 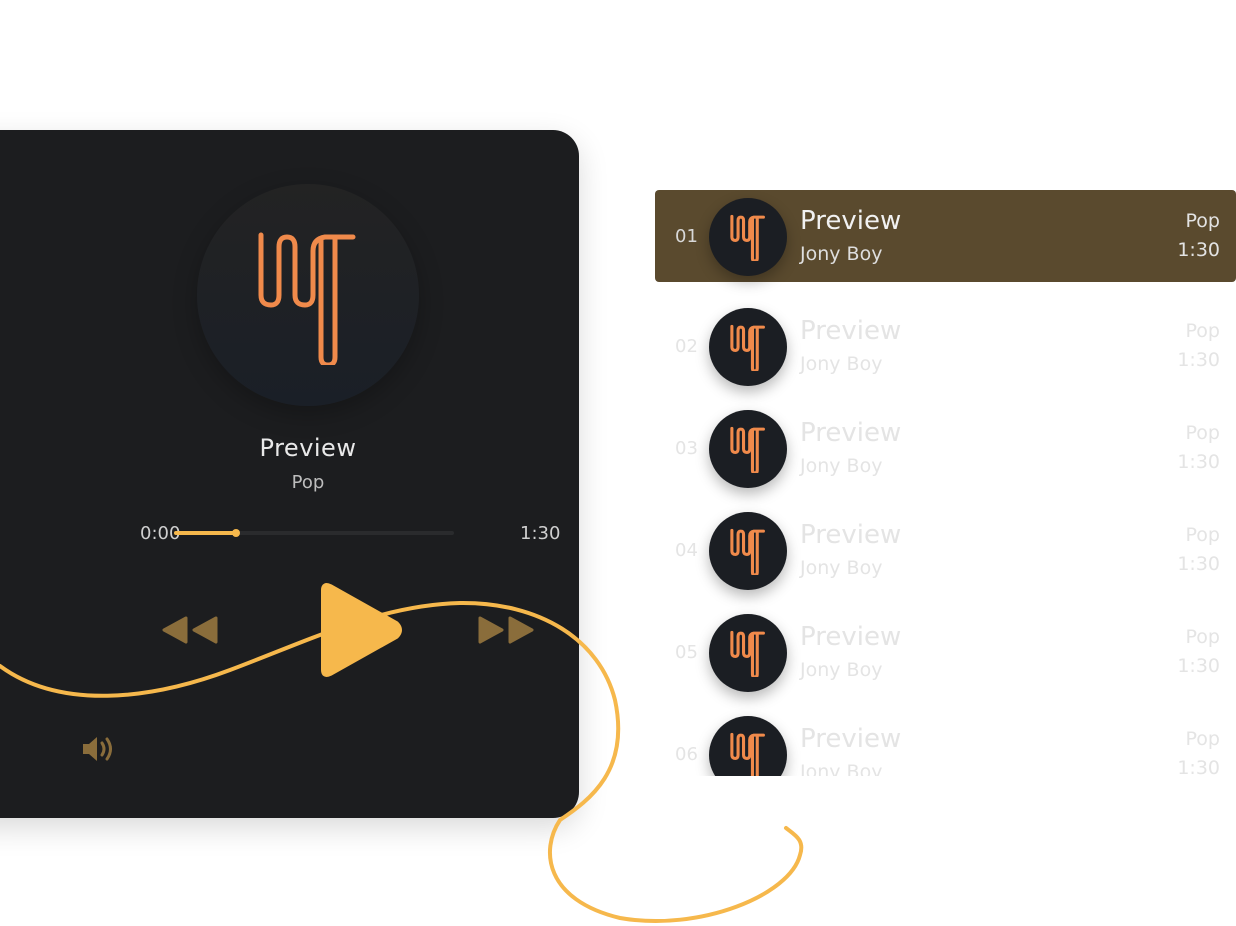 What do you see at coordinates (945, 346) in the screenshot?
I see `playlist-row: 02 Preview Jony Boy Pop 1:30` at bounding box center [945, 346].